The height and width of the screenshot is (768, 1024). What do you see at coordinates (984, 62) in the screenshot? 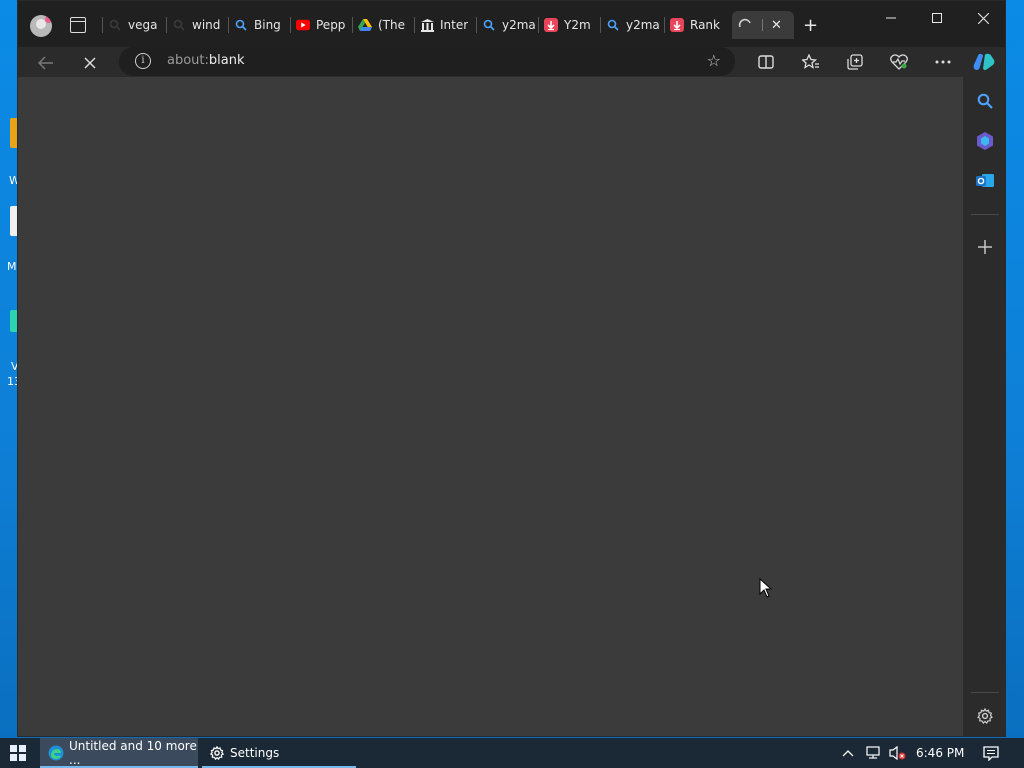
I see `copilot-icon` at bounding box center [984, 62].